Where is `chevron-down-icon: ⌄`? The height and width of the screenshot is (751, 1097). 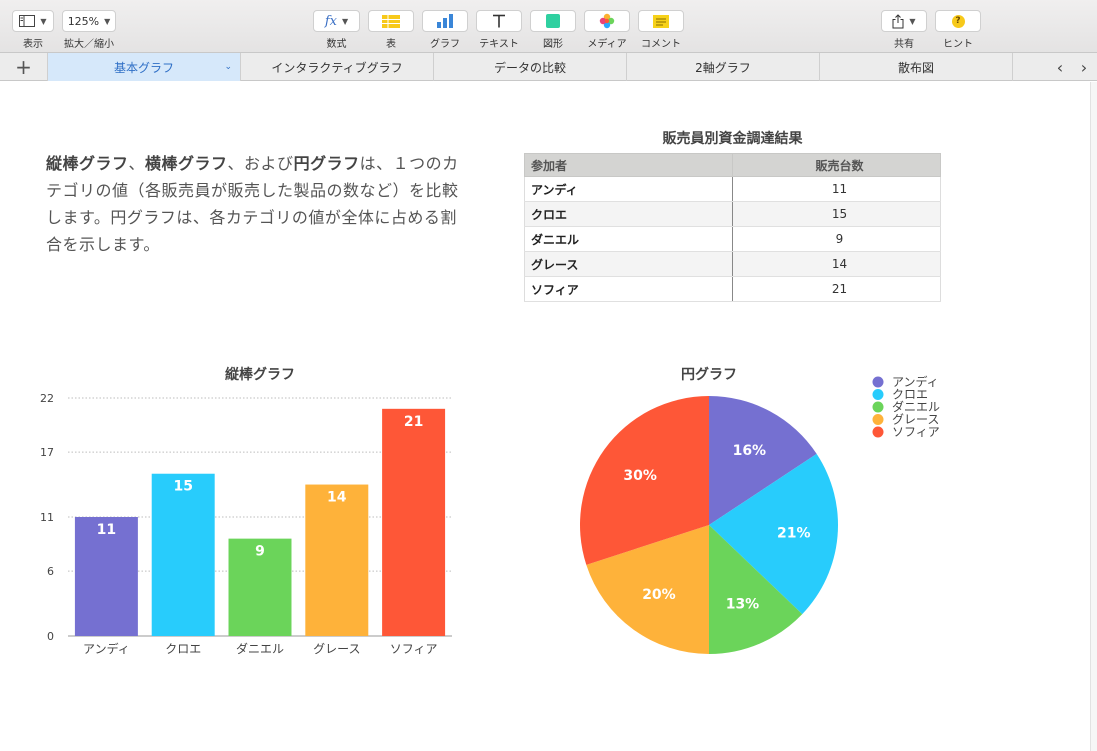 chevron-down-icon: ⌄ is located at coordinates (228, 67).